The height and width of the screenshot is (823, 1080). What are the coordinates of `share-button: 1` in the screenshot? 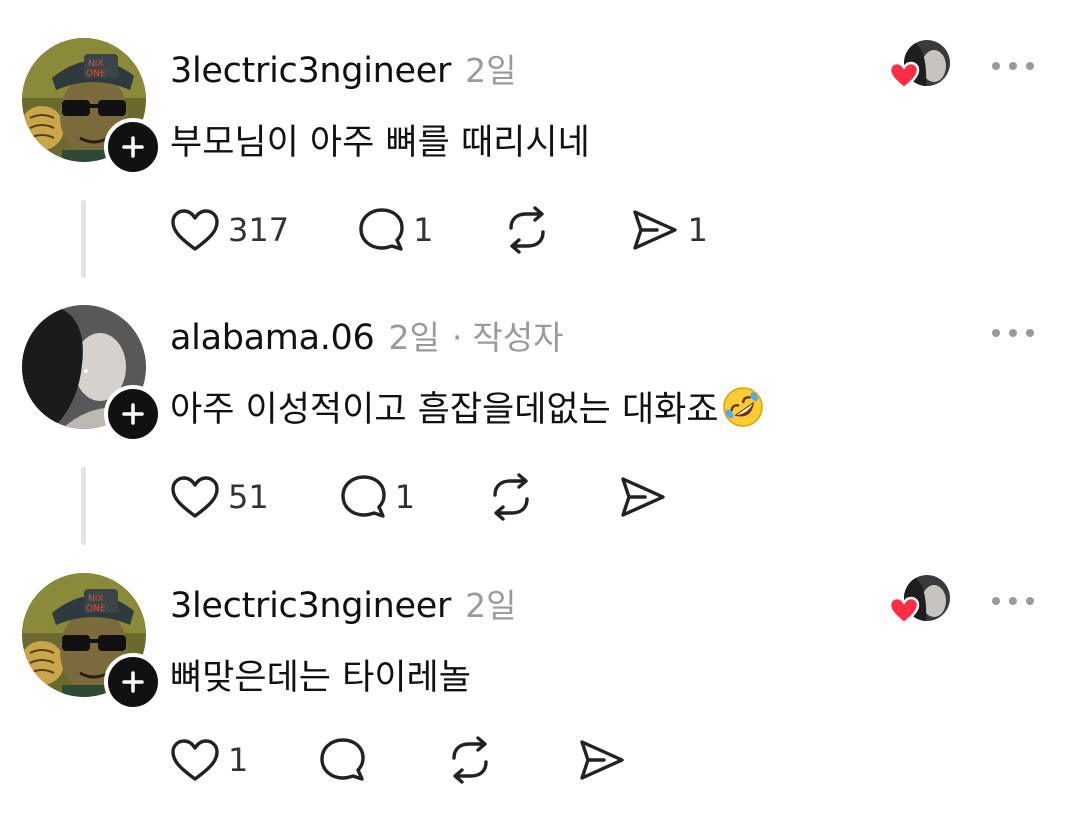 It's located at (668, 230).